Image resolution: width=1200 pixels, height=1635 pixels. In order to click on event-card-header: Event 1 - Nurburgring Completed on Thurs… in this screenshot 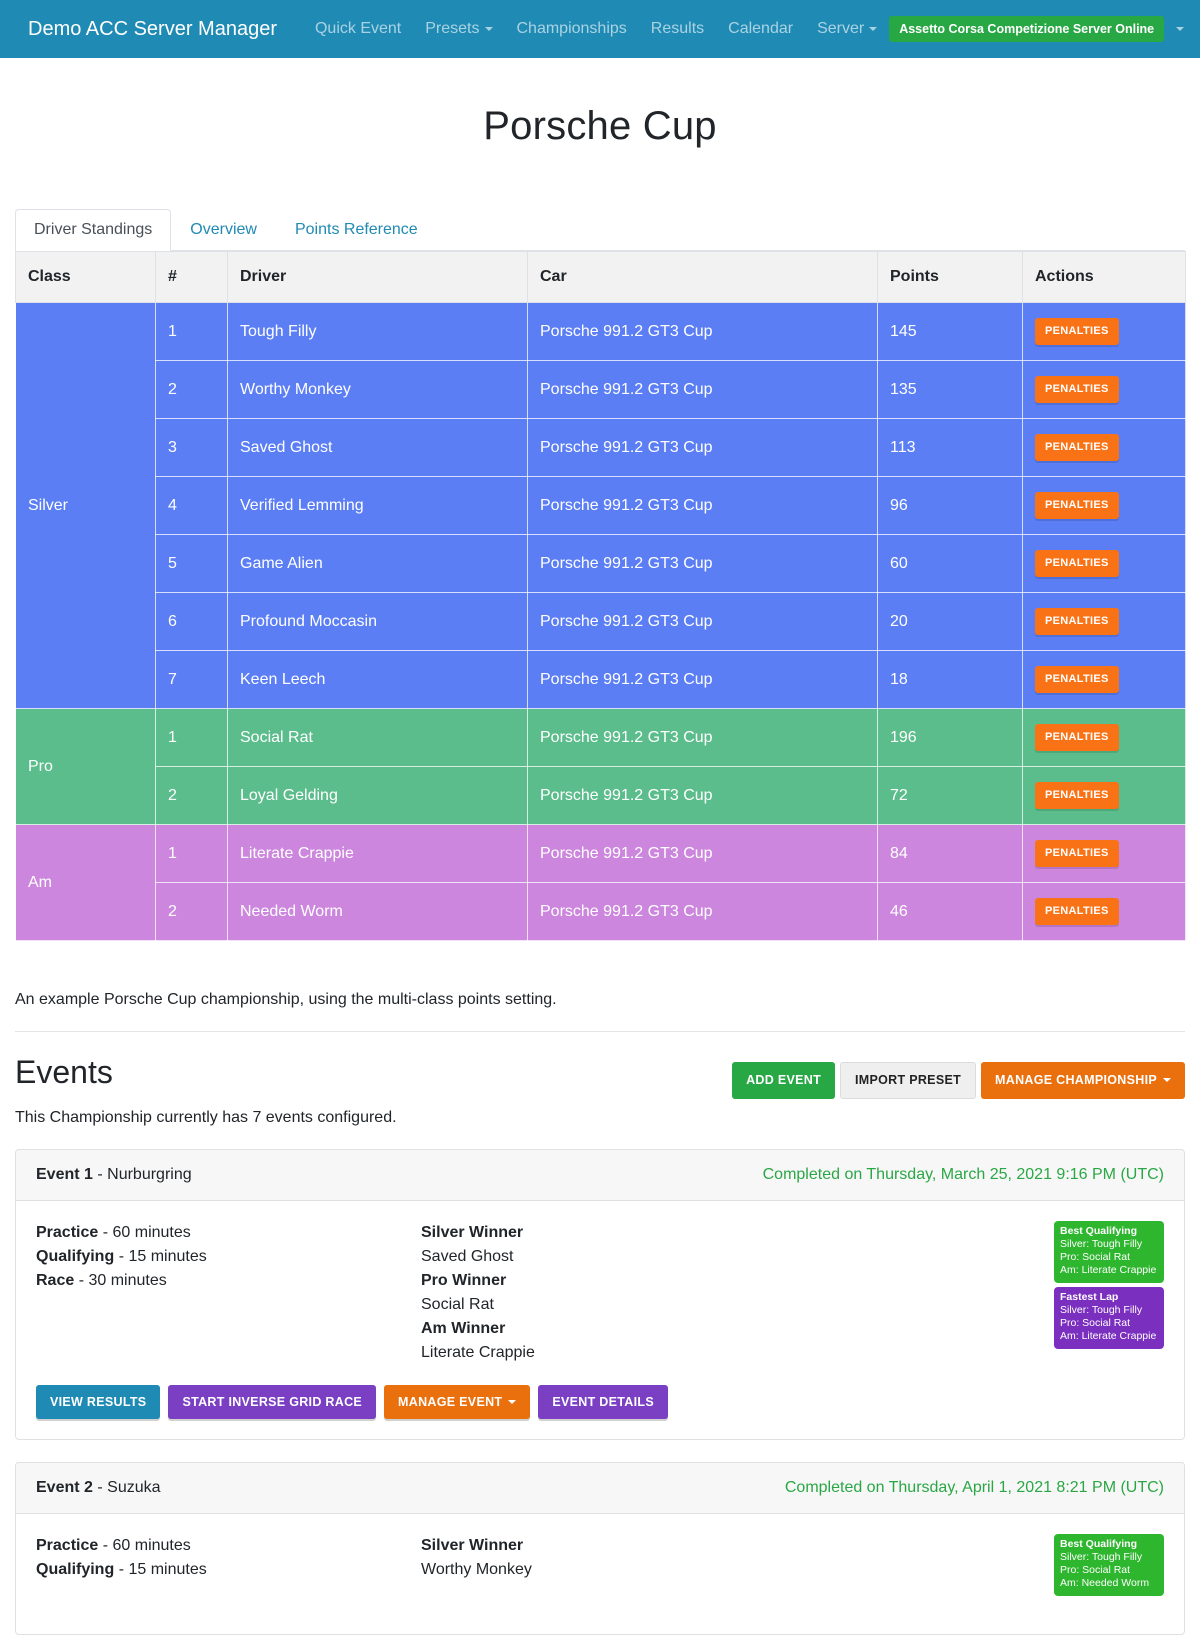, I will do `click(600, 1175)`.